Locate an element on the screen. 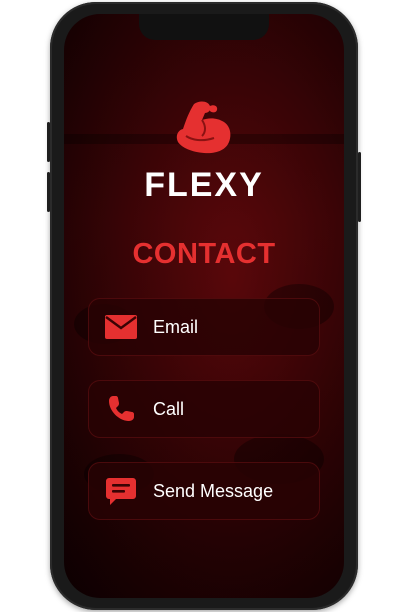 This screenshot has width=408, height=612. power-button is located at coordinates (359, 187).